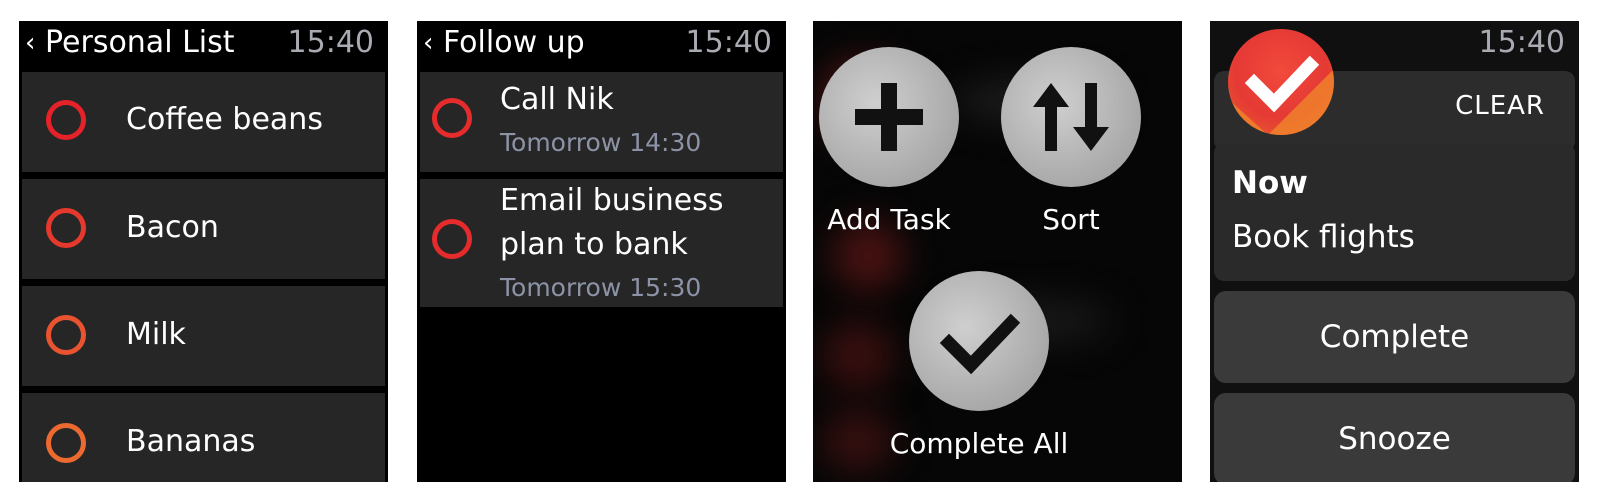 The width and height of the screenshot is (1600, 502). I want to click on list-item: Milk, so click(203, 336).